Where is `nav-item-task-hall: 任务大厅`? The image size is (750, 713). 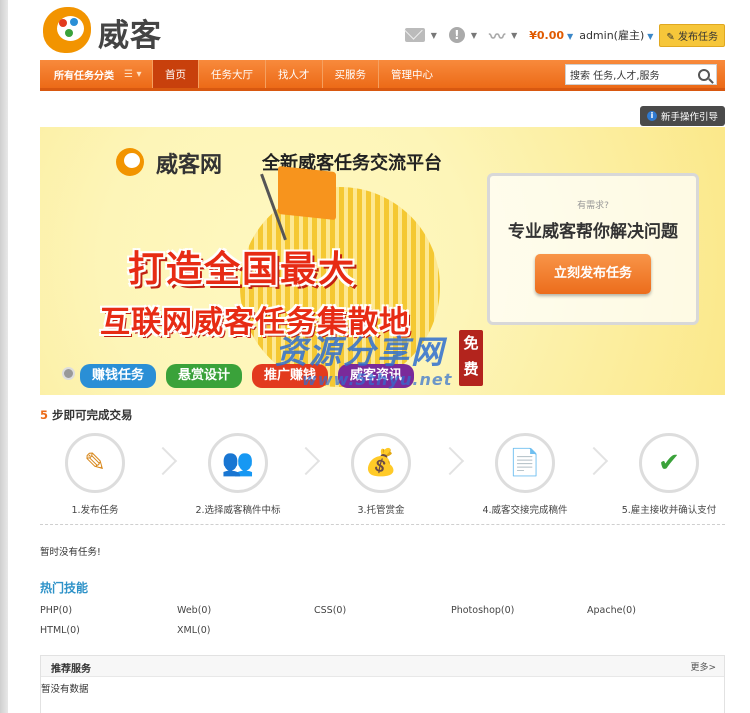 nav-item-task-hall: 任务大厅 is located at coordinates (231, 74).